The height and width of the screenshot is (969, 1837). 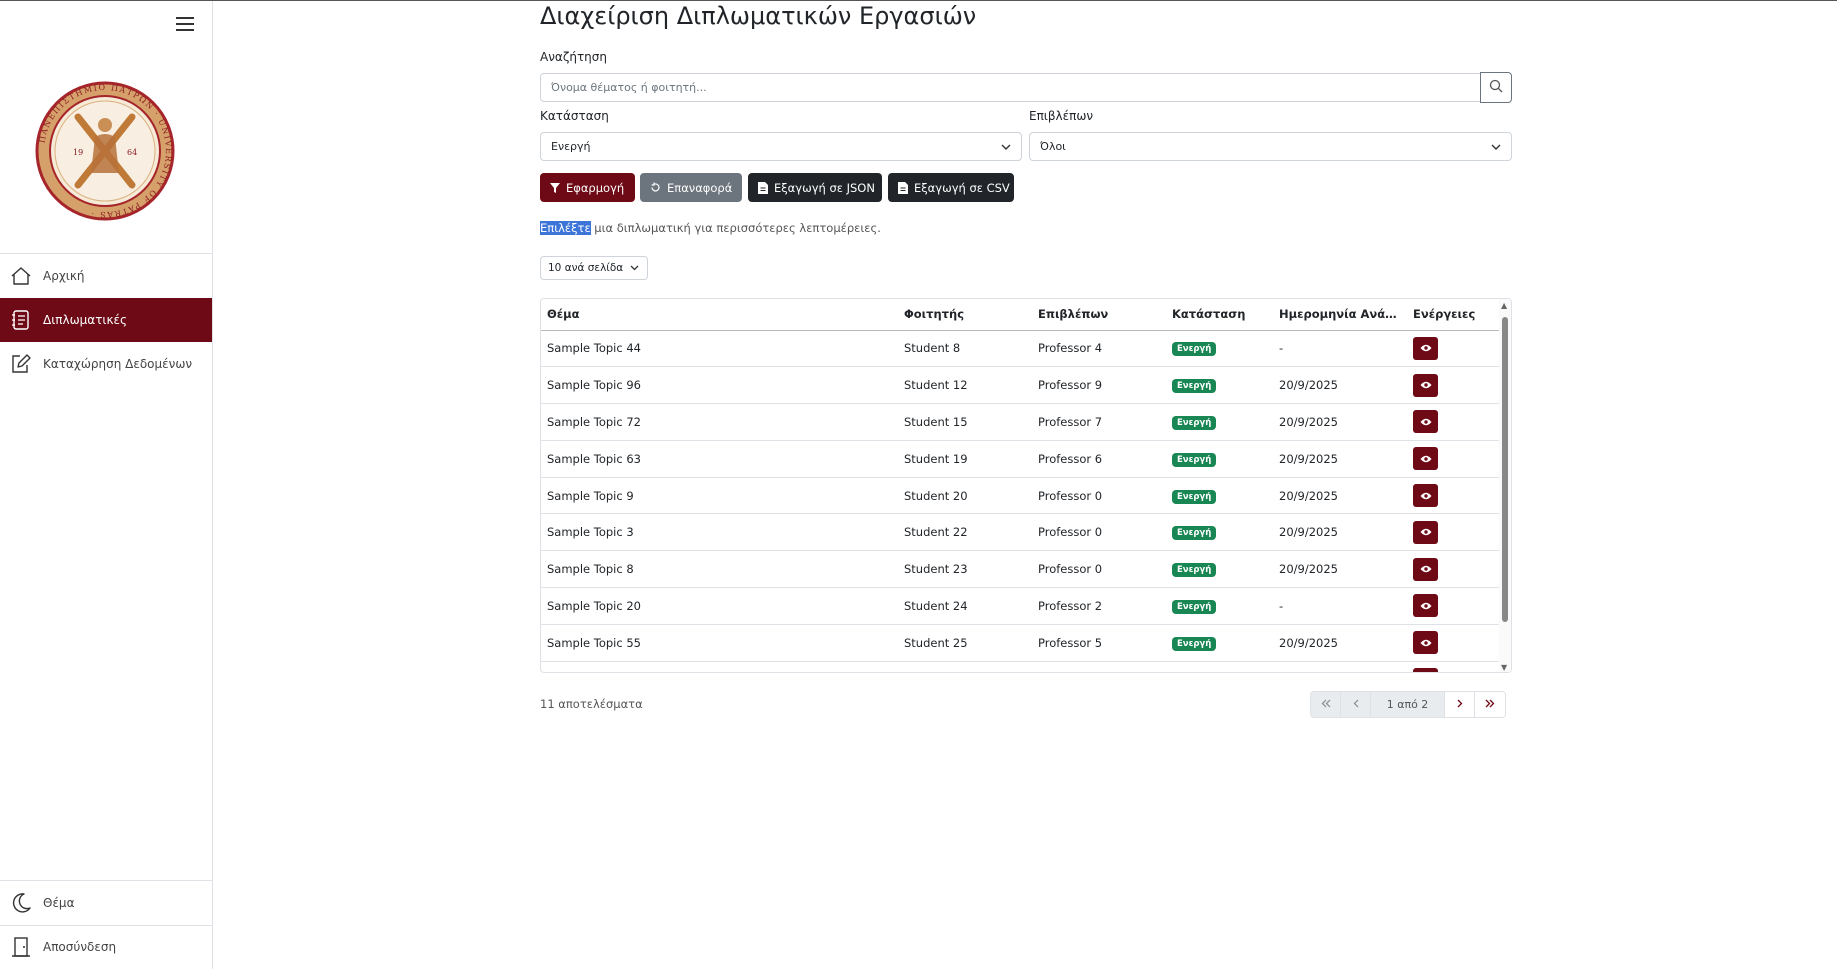 What do you see at coordinates (106, 320) in the screenshot?
I see `sidebar-item-theses: Διπλωματικές` at bounding box center [106, 320].